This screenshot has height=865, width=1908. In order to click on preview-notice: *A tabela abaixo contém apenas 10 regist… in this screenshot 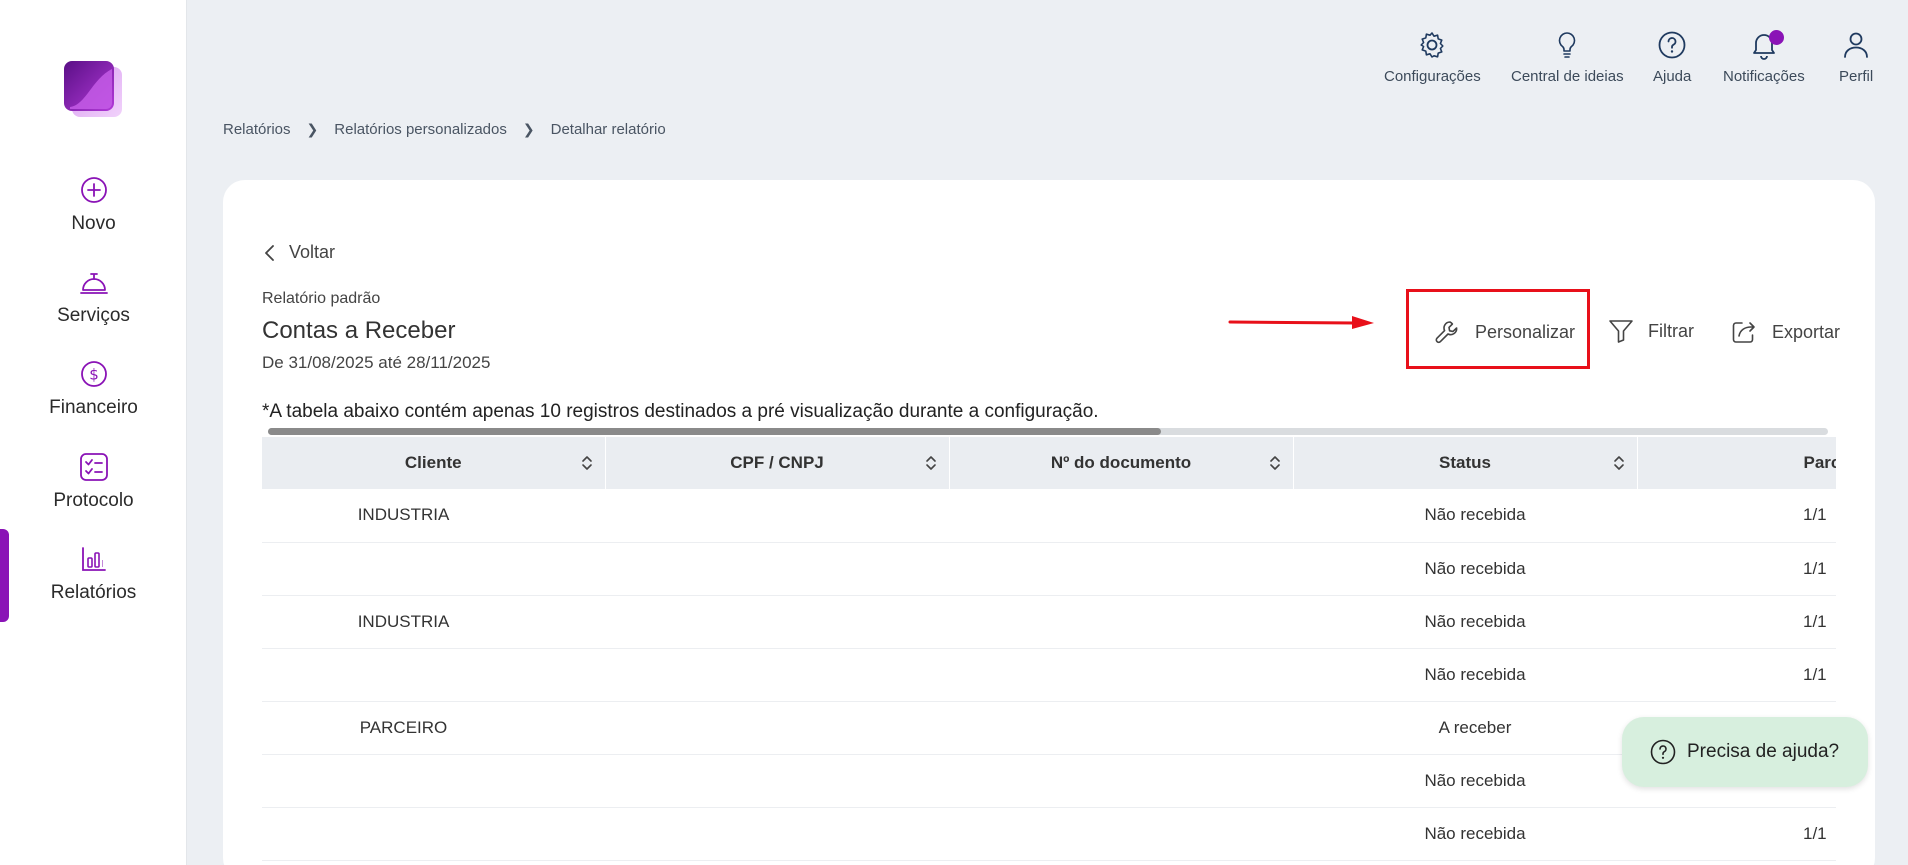, I will do `click(680, 411)`.